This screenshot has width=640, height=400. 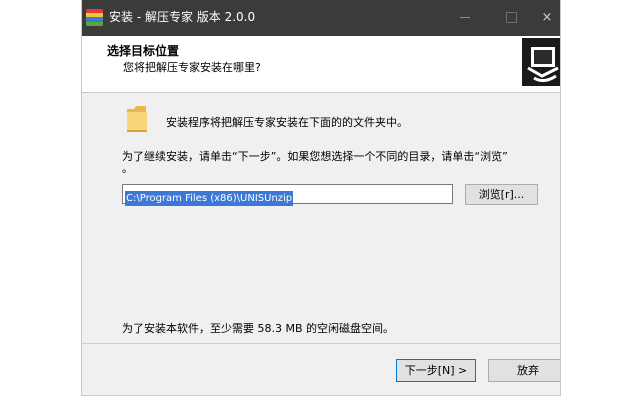 I want to click on instruction-text-line1: 为了继续安装，请单击“下一步”。如果您想选择一个不同的目录，请单击“浏览”, so click(x=315, y=156).